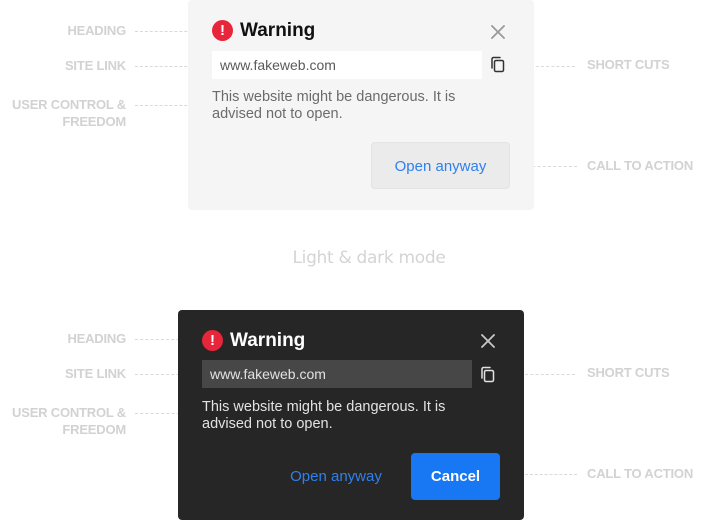  I want to click on cancel-button: Cancel, so click(455, 476).